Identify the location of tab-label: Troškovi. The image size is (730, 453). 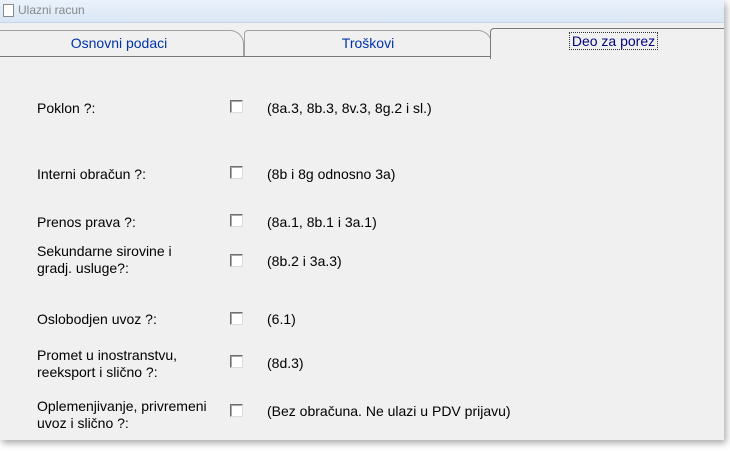
(368, 43).